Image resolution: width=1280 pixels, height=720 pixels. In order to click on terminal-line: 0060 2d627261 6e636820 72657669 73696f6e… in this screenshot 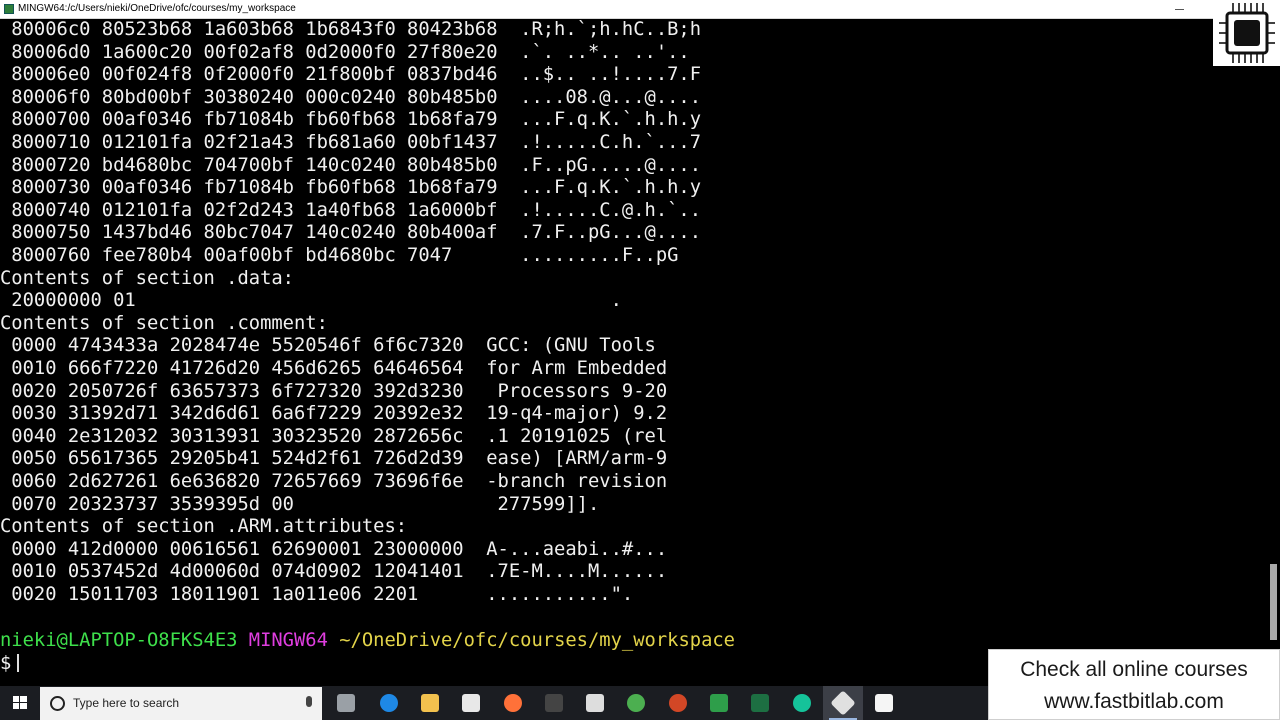, I will do `click(334, 481)`.